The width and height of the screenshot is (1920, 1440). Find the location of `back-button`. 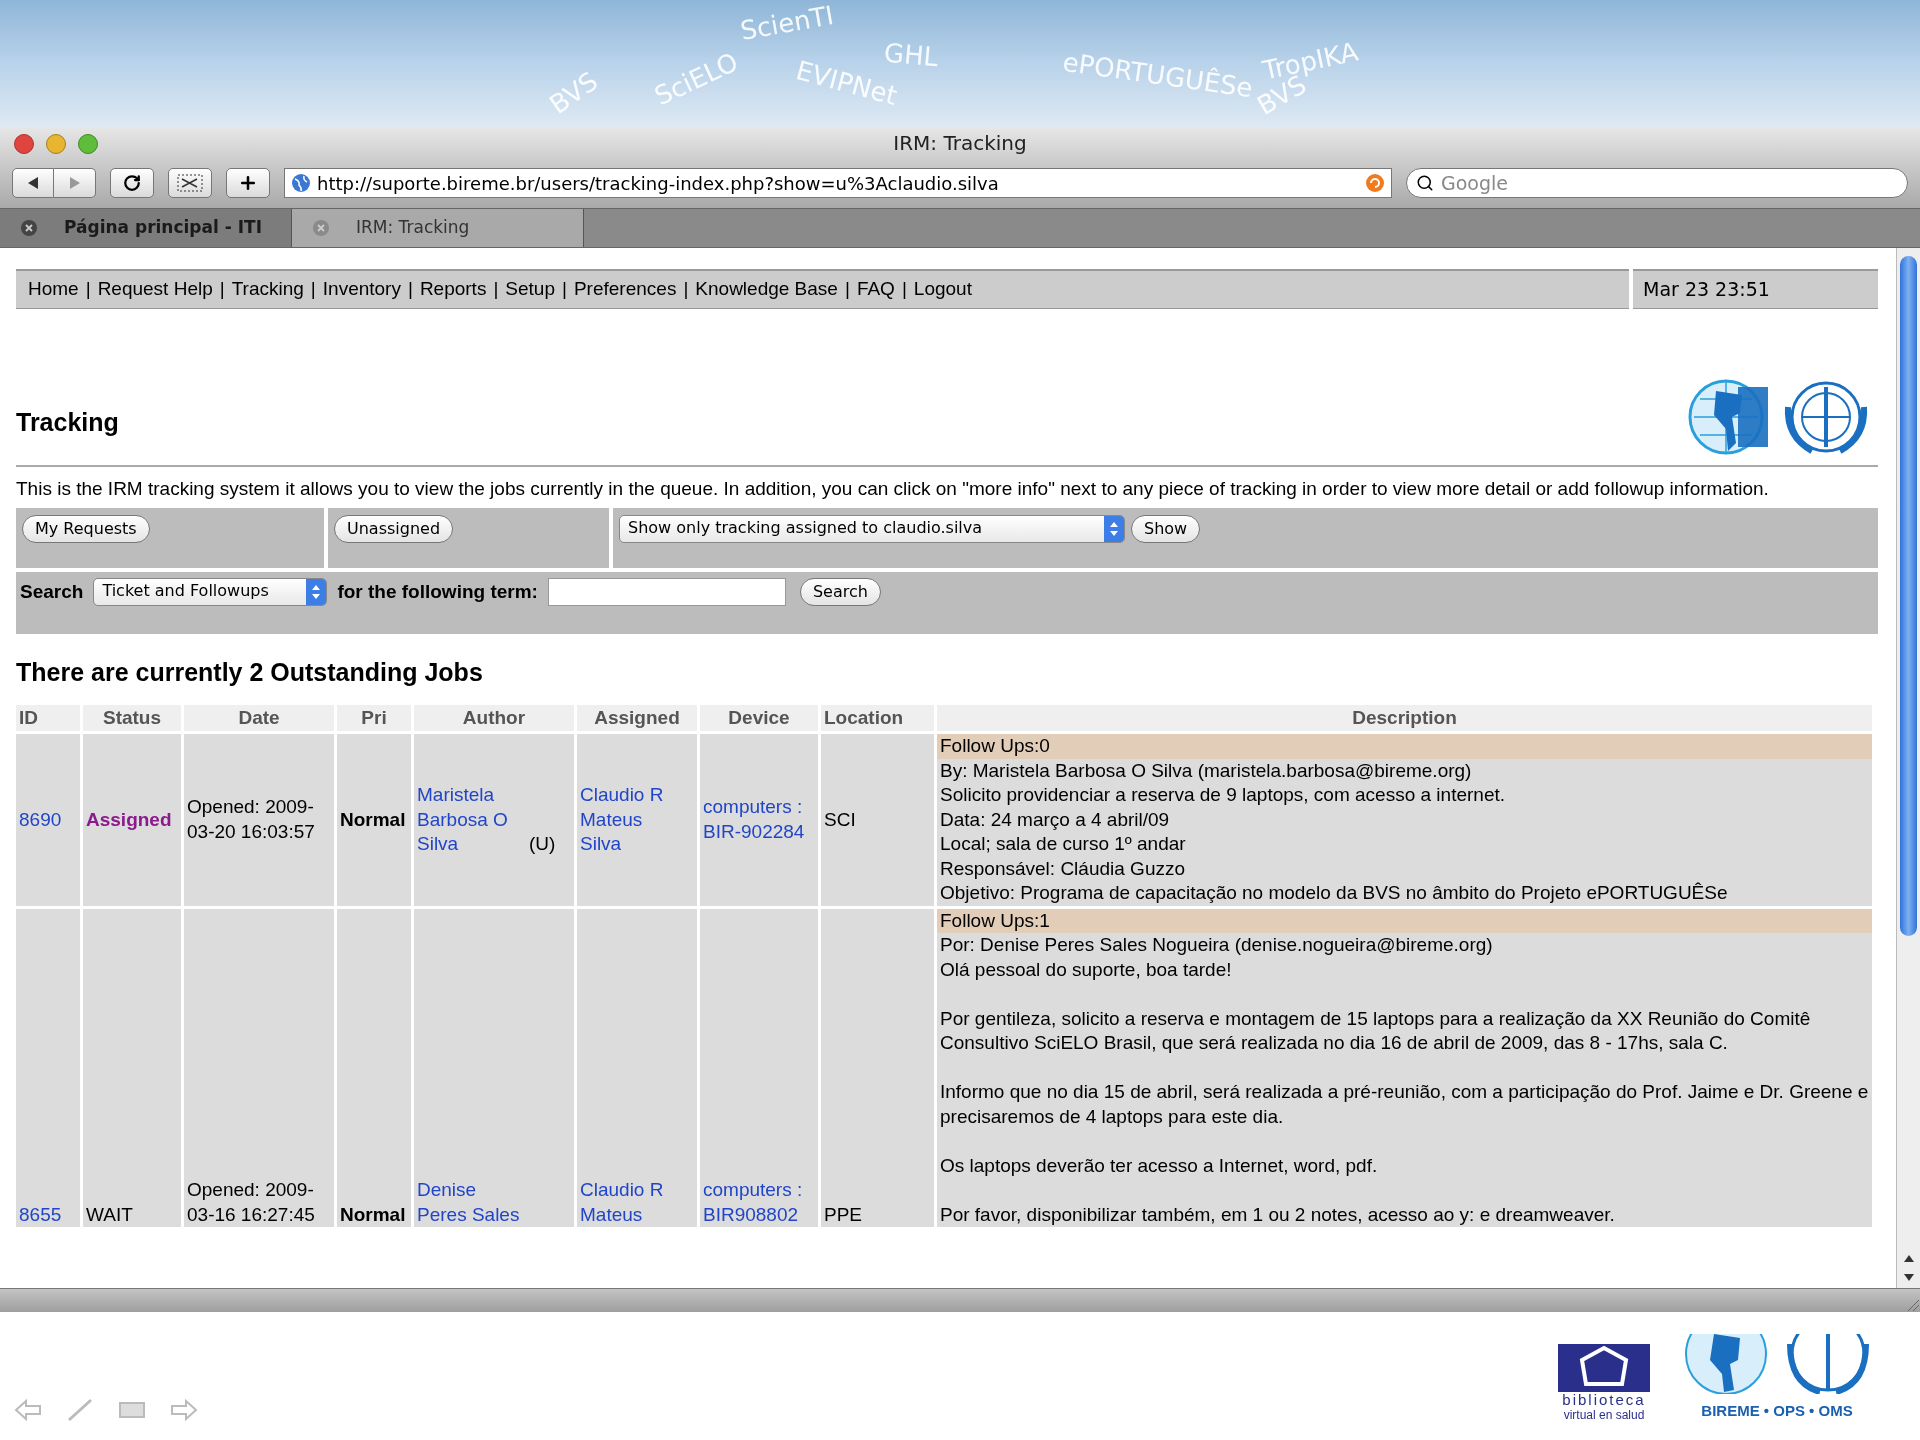

back-button is located at coordinates (33, 183).